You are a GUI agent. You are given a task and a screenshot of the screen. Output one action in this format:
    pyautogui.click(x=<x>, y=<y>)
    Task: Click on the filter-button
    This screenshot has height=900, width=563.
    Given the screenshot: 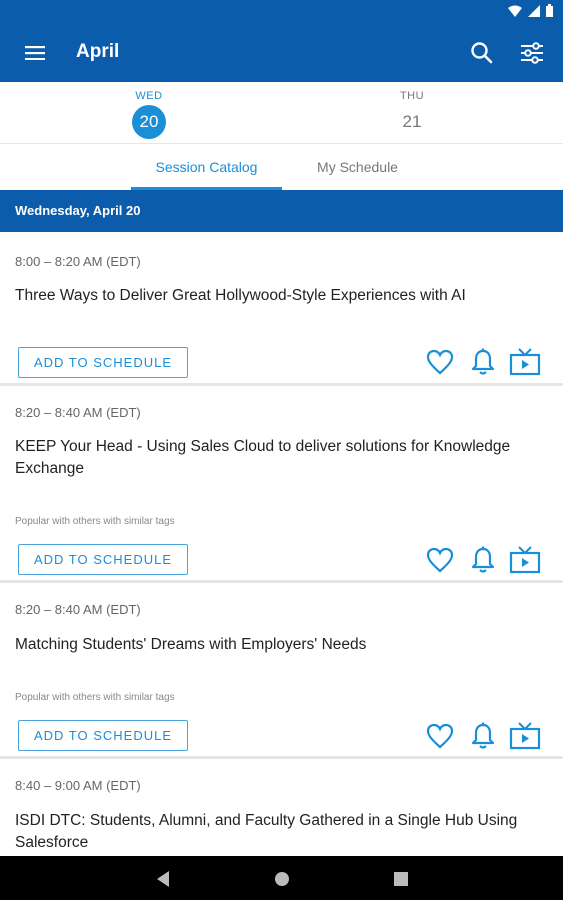 What is the action you would take?
    pyautogui.click(x=532, y=53)
    